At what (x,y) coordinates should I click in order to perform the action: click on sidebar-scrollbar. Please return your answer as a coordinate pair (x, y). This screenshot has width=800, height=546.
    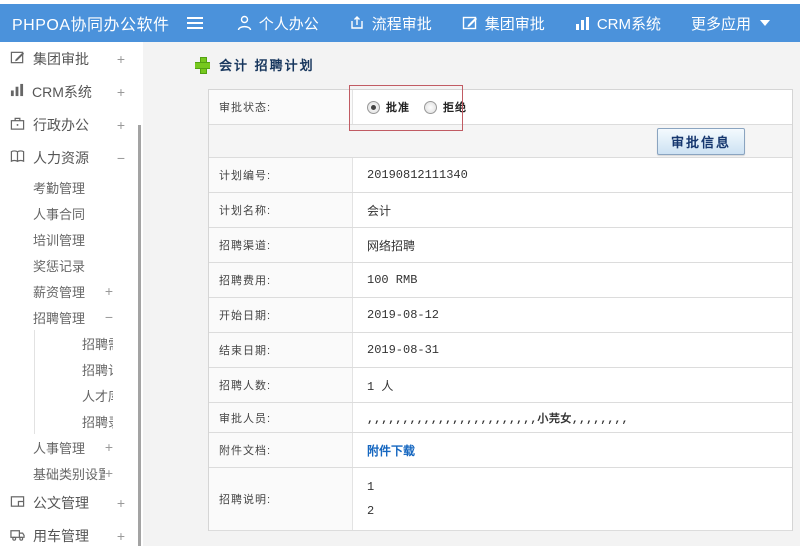
    Looking at the image, I should click on (139, 335).